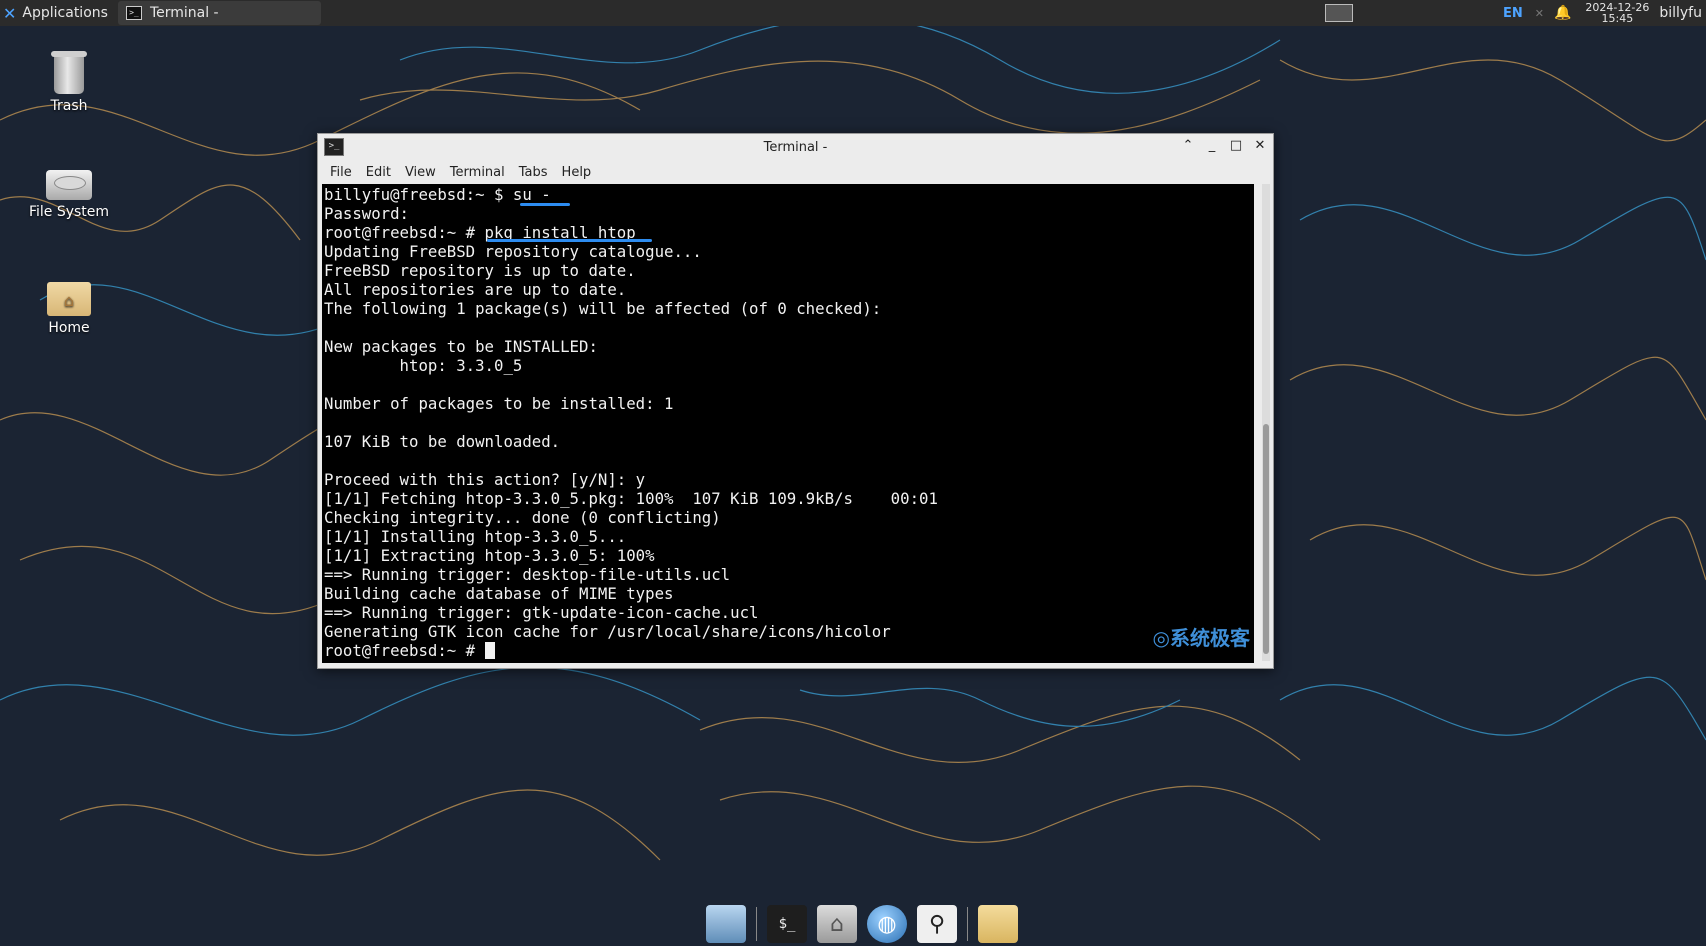  I want to click on keyboard-layout-indicator: EN, so click(1513, 13).